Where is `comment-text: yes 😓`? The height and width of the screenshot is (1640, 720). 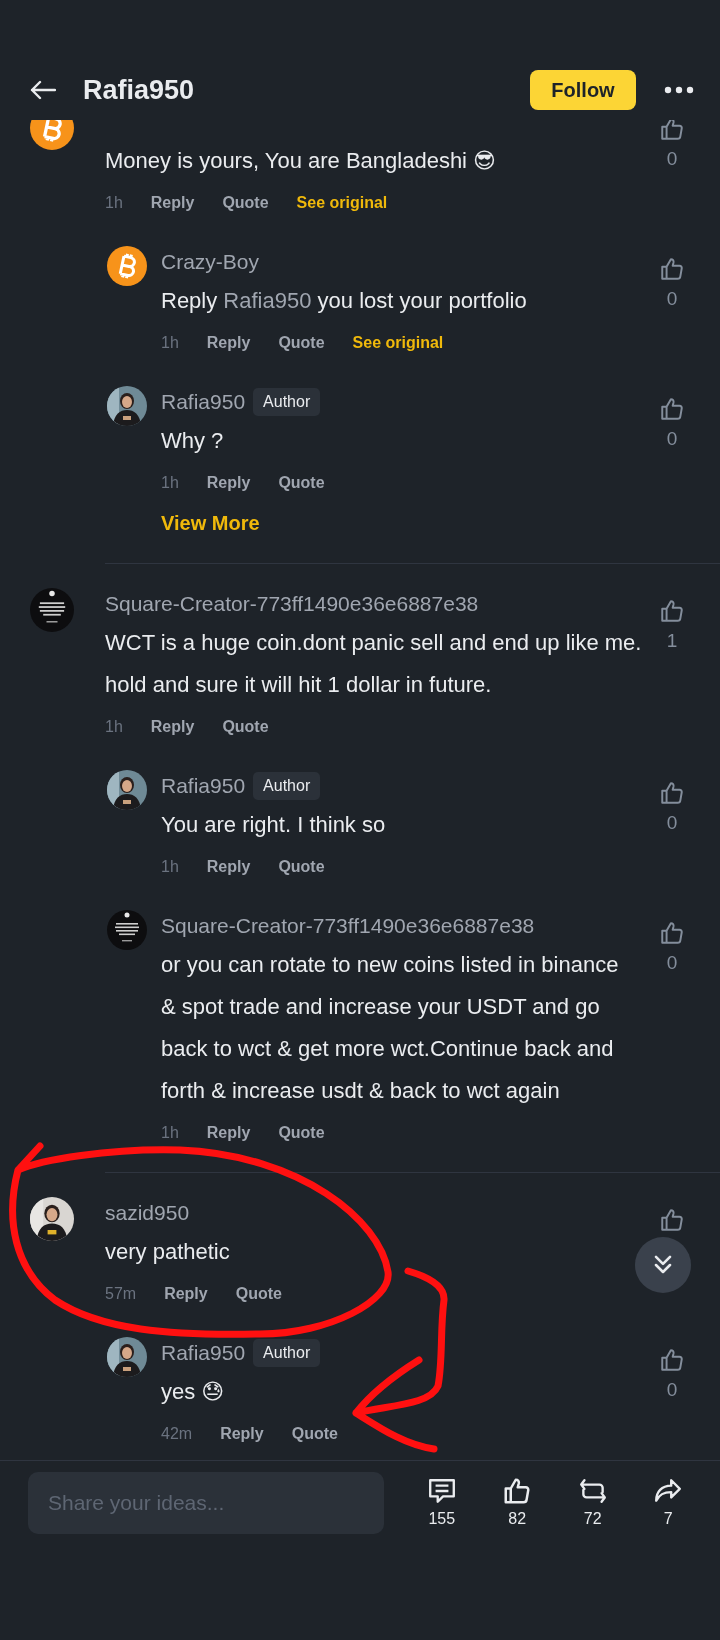
comment-text: yes 😓 is located at coordinates (193, 1392).